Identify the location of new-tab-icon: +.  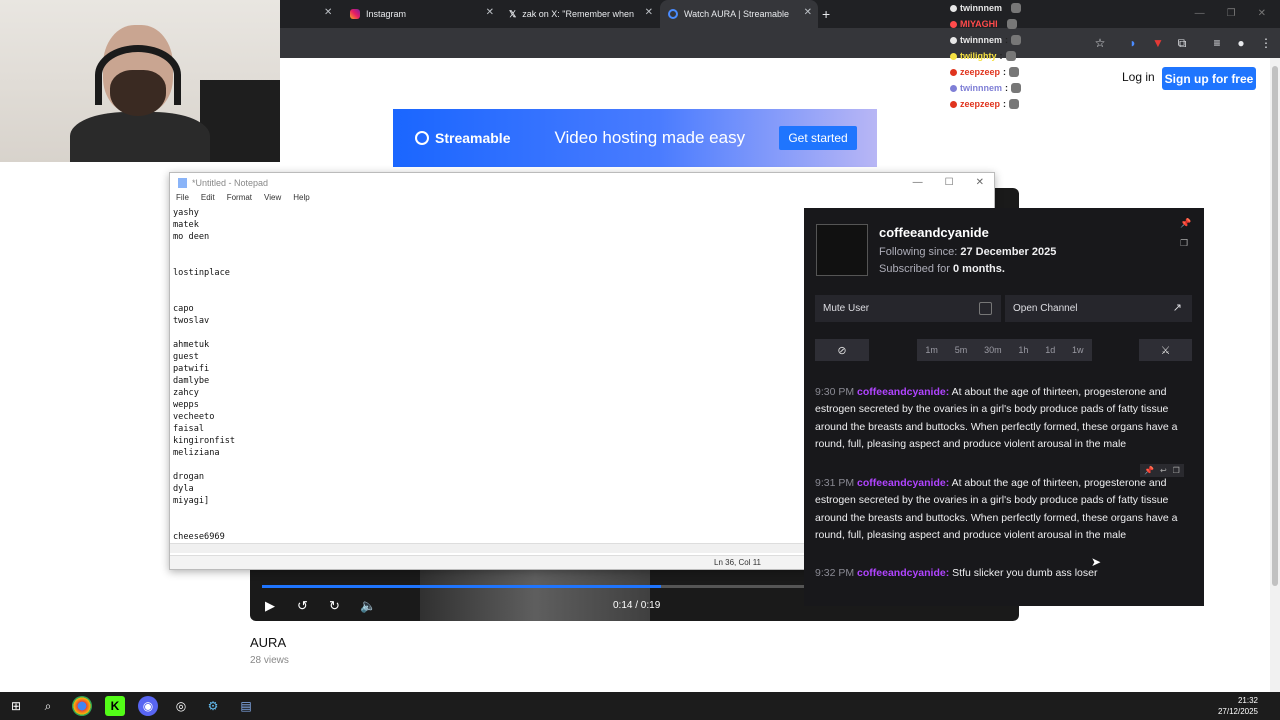
(826, 14).